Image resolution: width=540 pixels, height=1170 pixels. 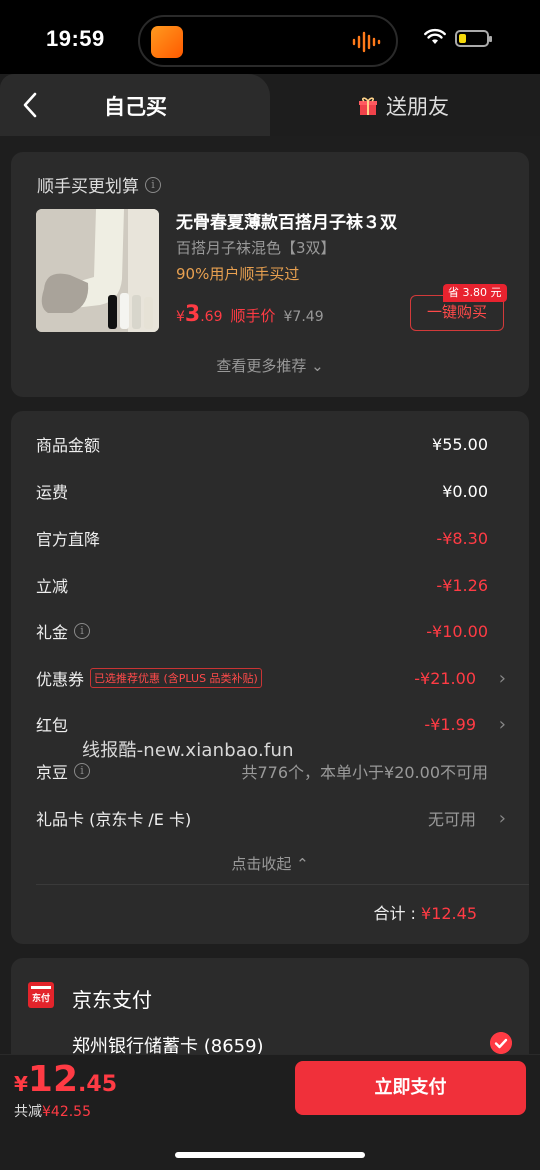 I want to click on row-label: 商品金额, so click(x=68, y=445).